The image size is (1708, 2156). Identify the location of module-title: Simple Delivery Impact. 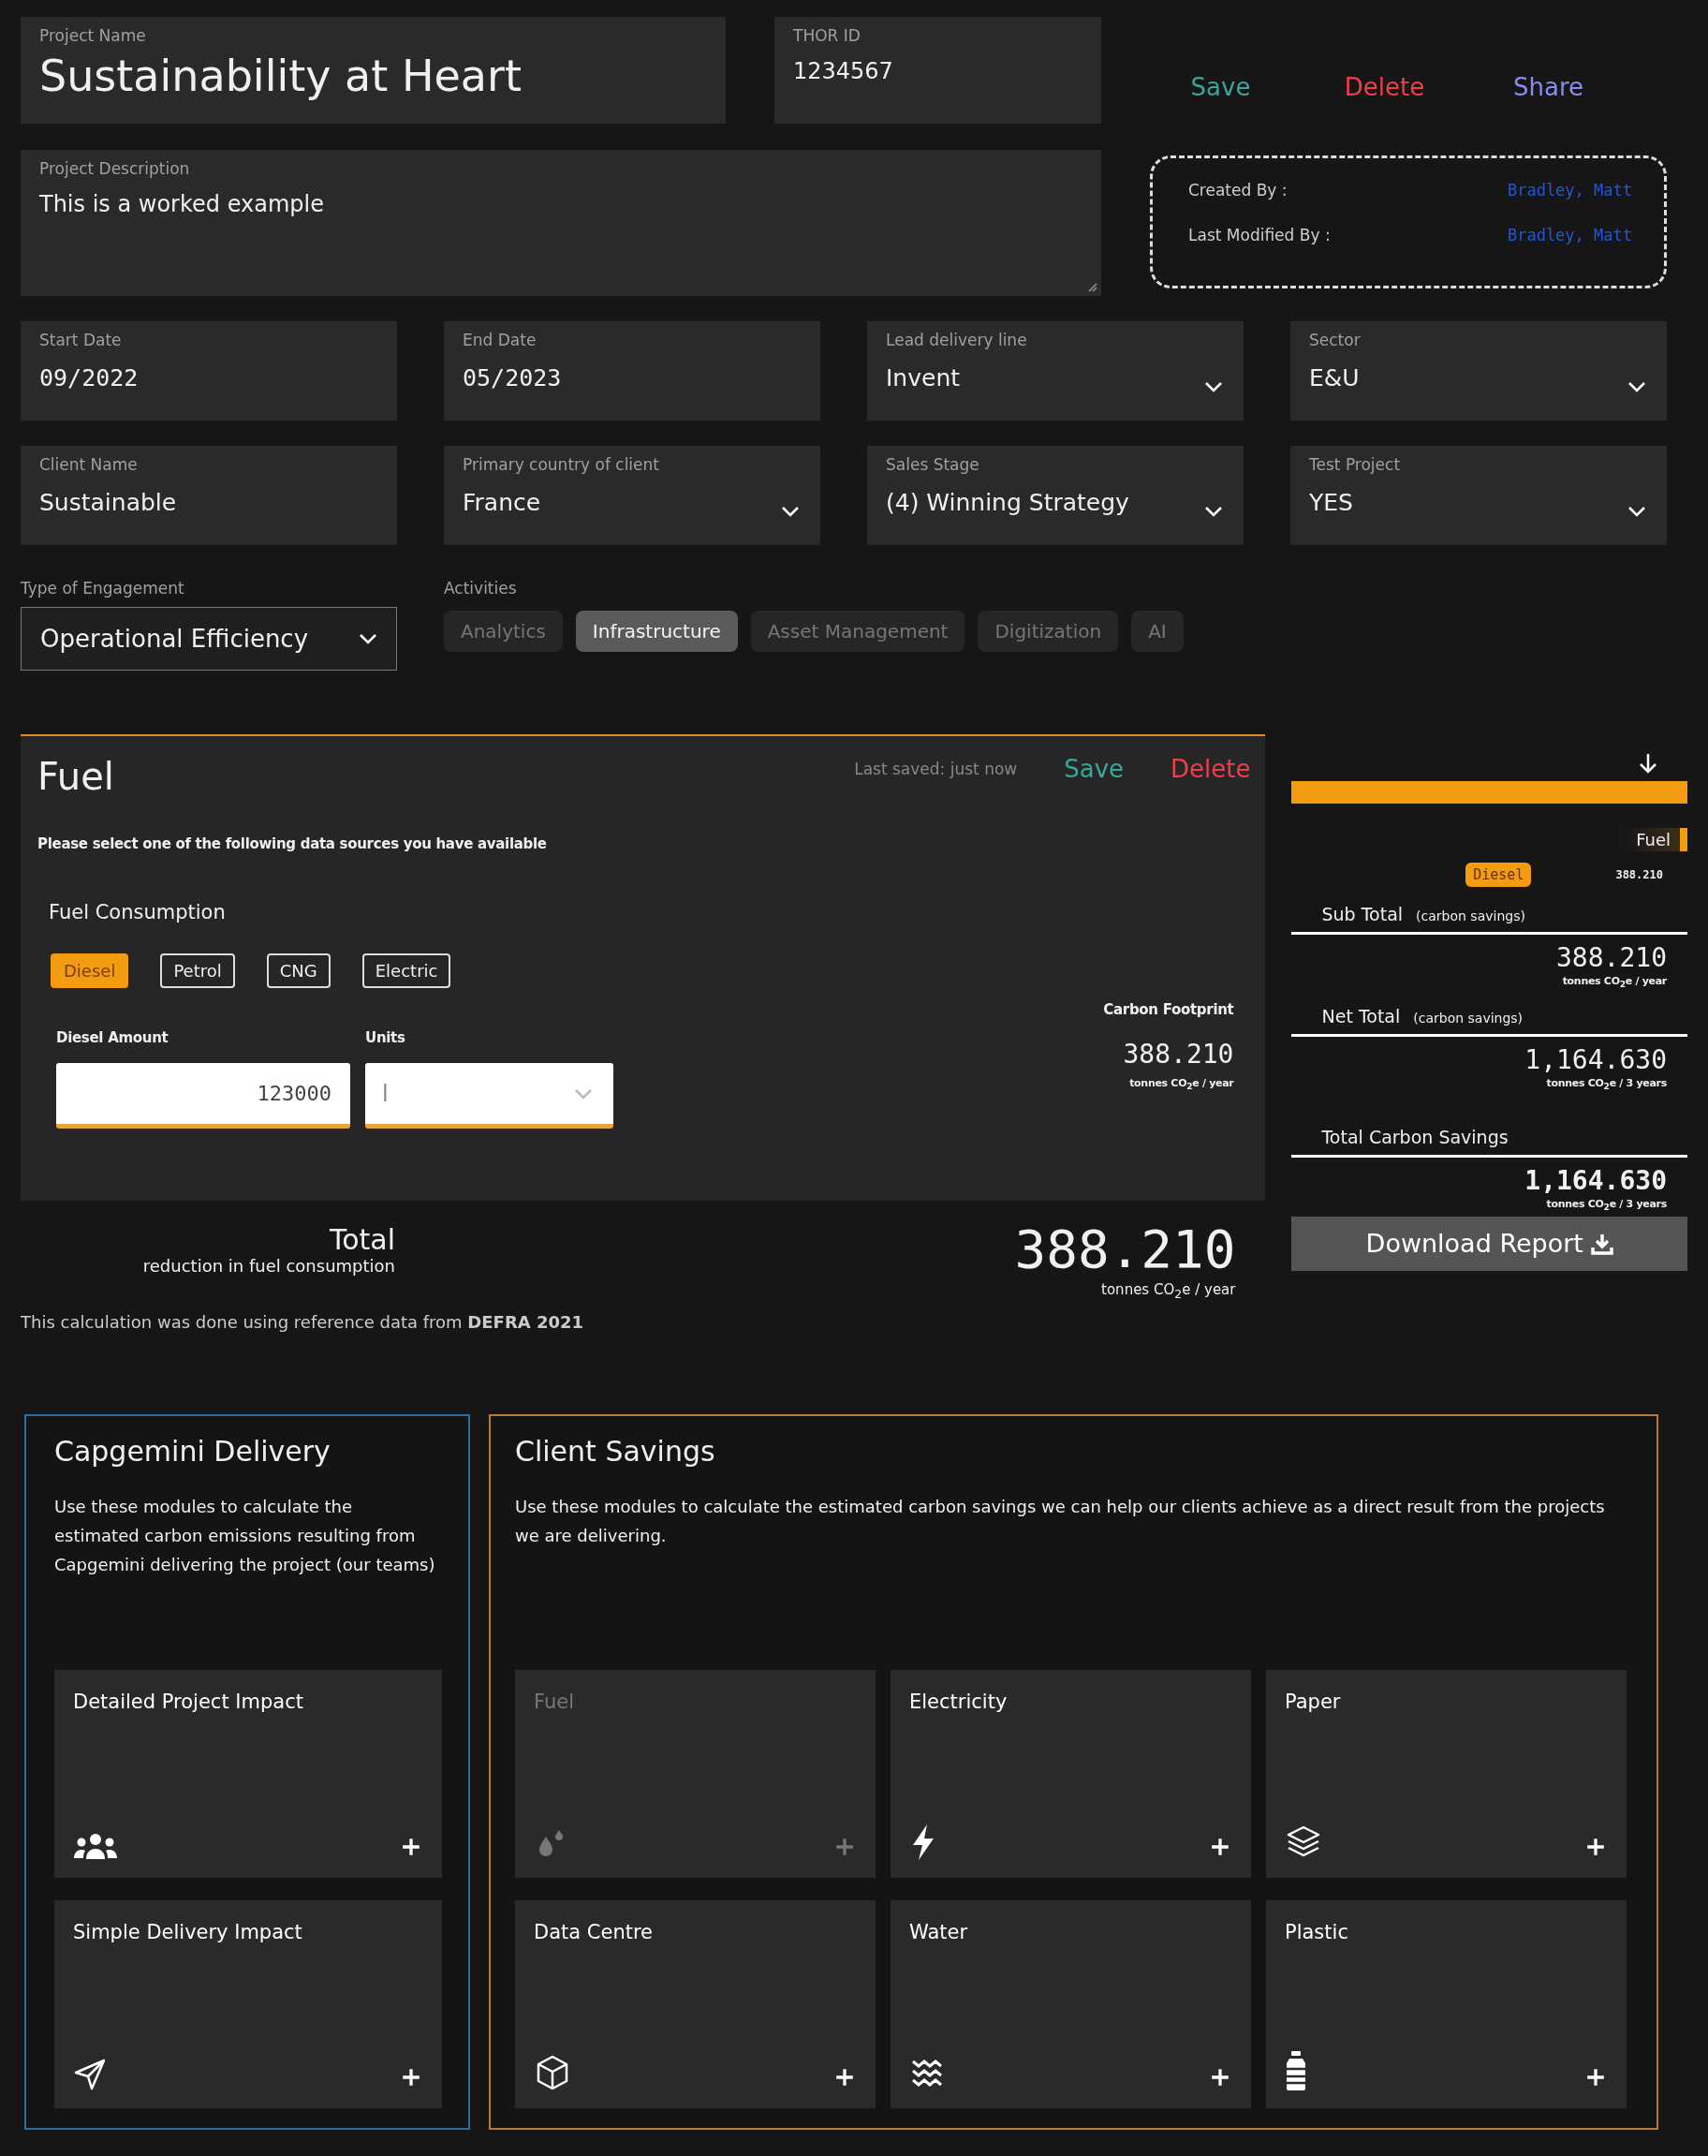
(188, 1932).